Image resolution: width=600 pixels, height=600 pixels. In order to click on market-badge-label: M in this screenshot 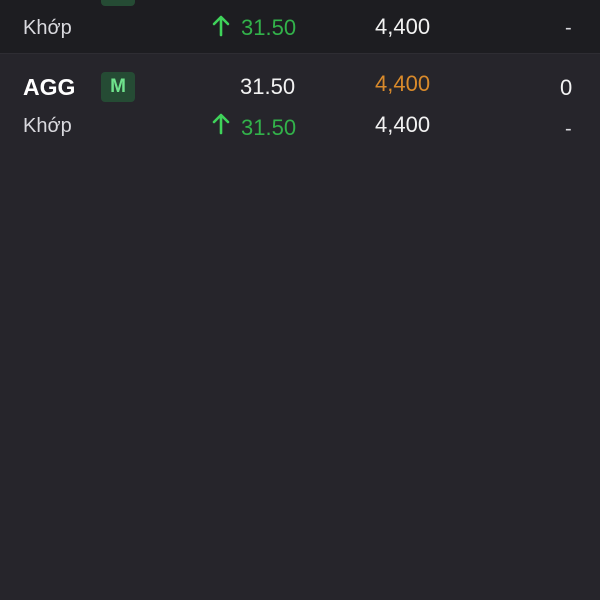, I will do `click(118, 86)`.